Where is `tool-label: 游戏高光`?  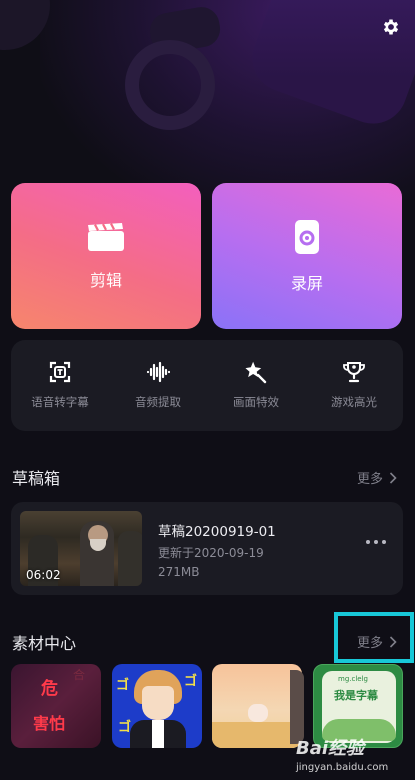
tool-label: 游戏高光 is located at coordinates (354, 402).